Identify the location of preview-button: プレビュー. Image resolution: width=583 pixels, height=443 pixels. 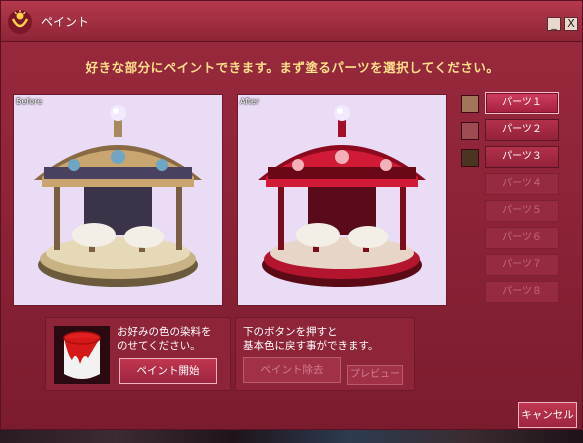
(375, 375).